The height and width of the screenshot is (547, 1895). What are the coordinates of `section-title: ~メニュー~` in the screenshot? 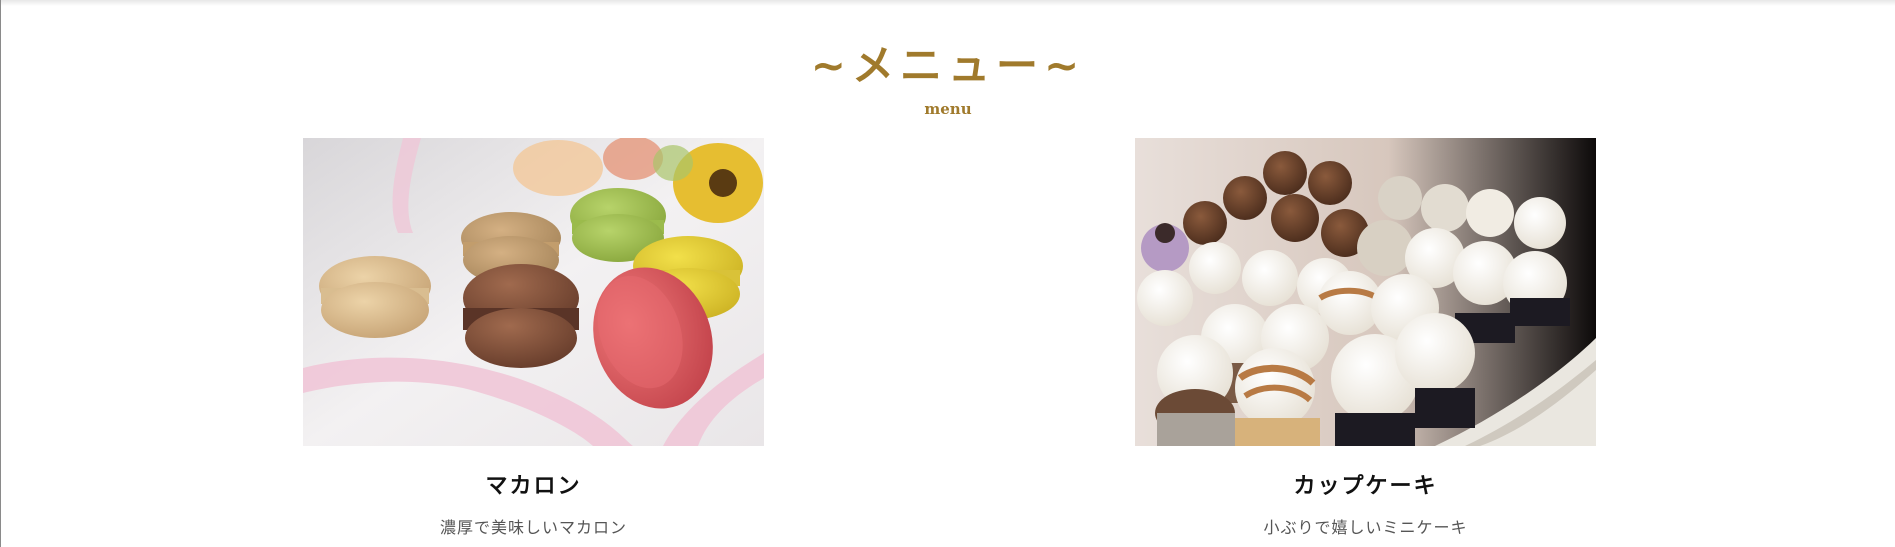 It's located at (948, 65).